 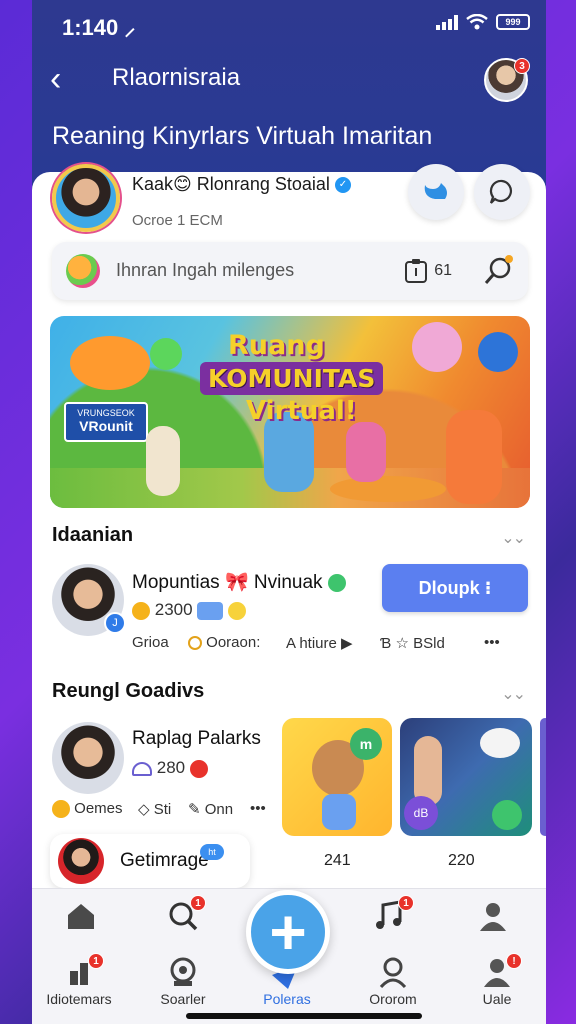 What do you see at coordinates (342, 185) in the screenshot?
I see `verified-icon: ✓` at bounding box center [342, 185].